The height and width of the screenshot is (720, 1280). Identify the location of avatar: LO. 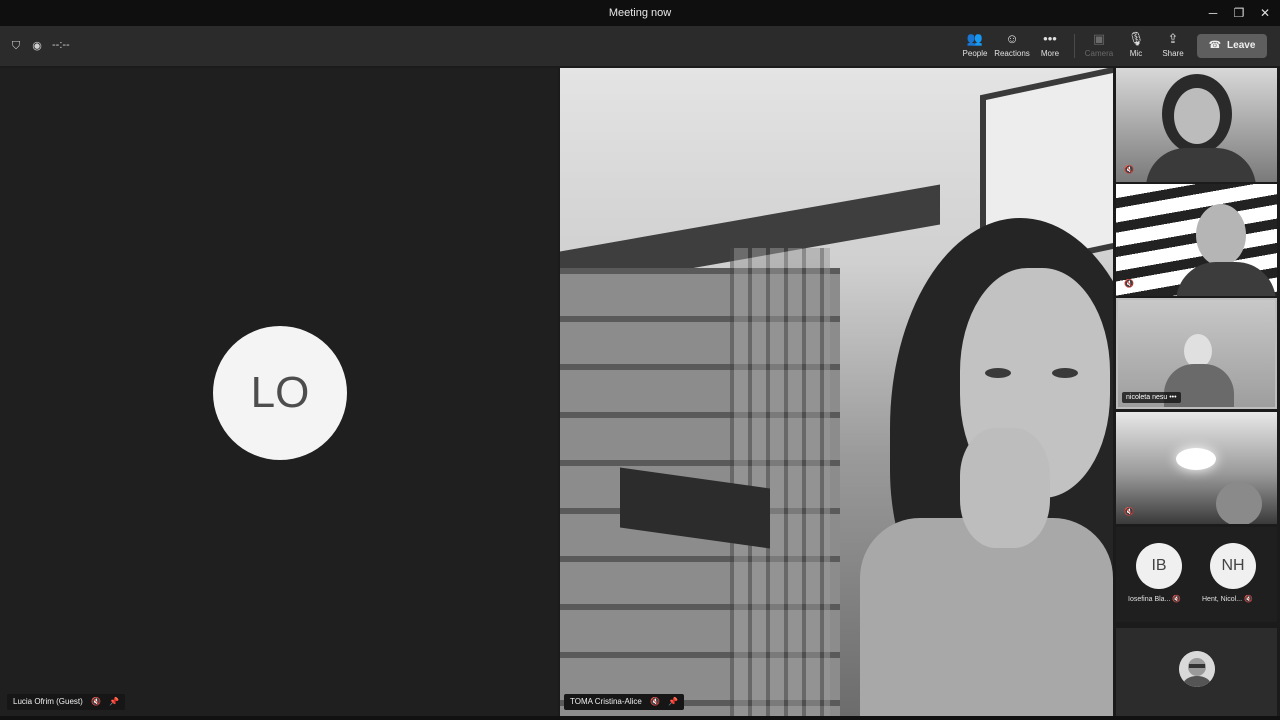
(280, 393).